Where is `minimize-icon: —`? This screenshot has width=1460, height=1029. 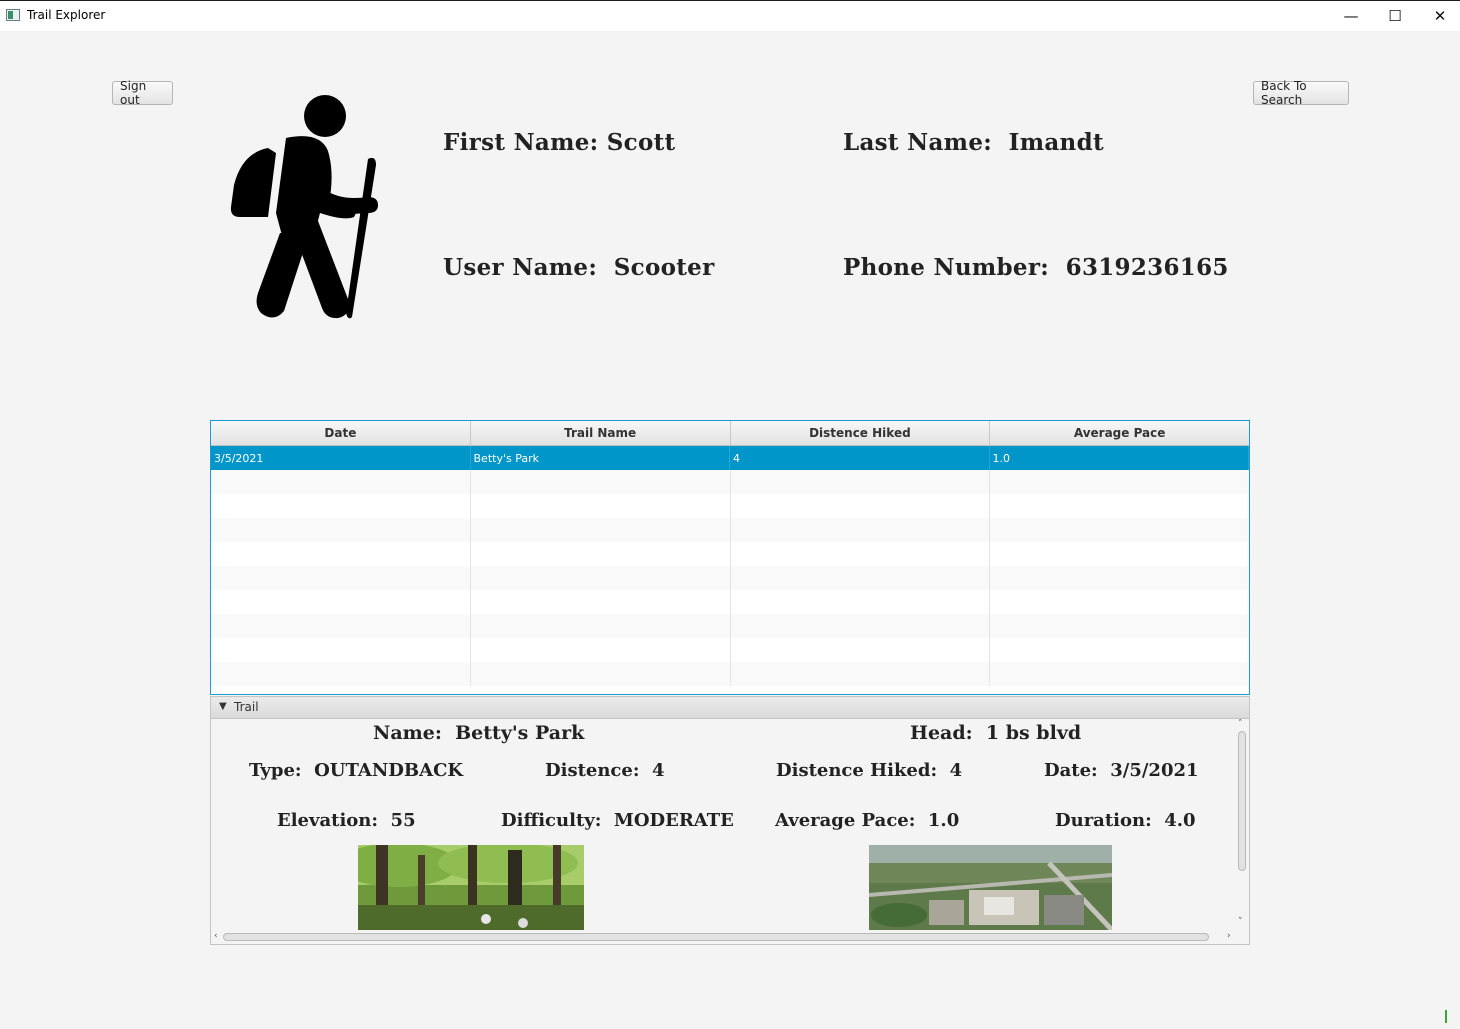 minimize-icon: — is located at coordinates (1351, 16).